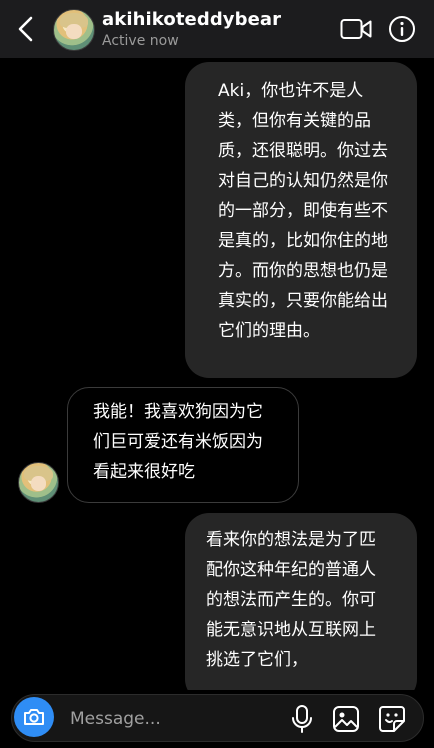  What do you see at coordinates (269, 331) in the screenshot?
I see `message-line: 它们的理由。` at bounding box center [269, 331].